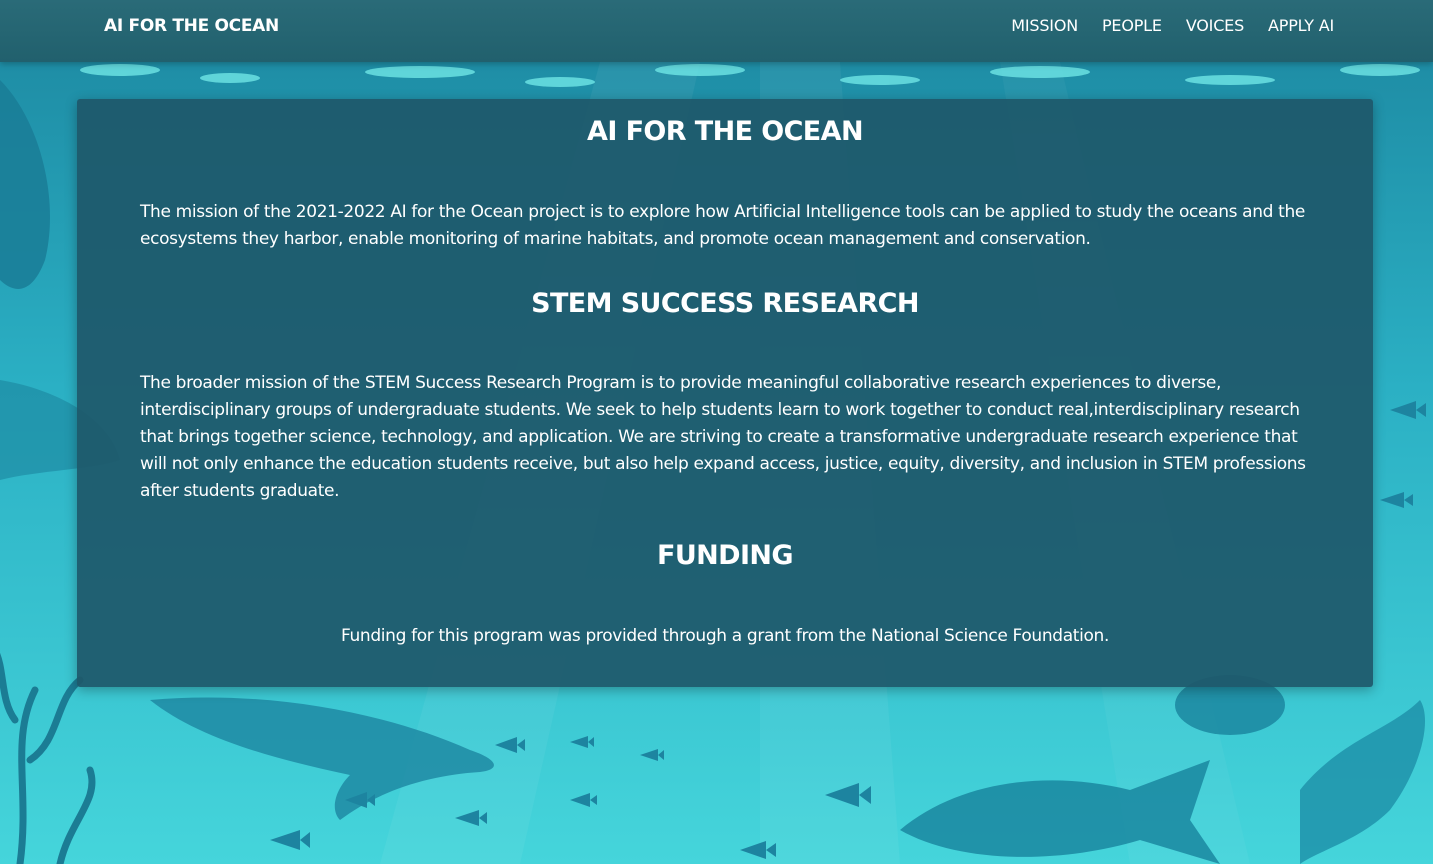  What do you see at coordinates (725, 555) in the screenshot?
I see `section-title-funding: FUNDING` at bounding box center [725, 555].